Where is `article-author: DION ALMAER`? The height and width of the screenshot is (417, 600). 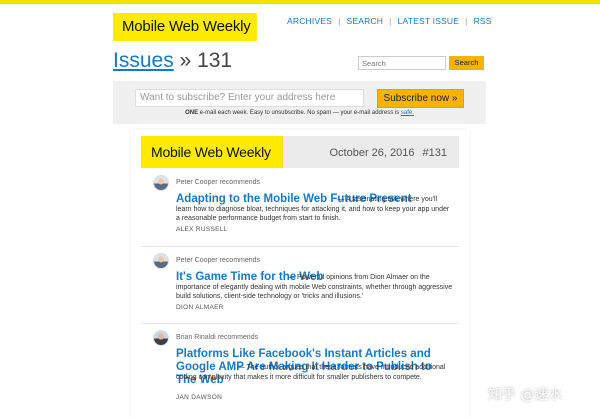 article-author: DION ALMAER is located at coordinates (200, 307).